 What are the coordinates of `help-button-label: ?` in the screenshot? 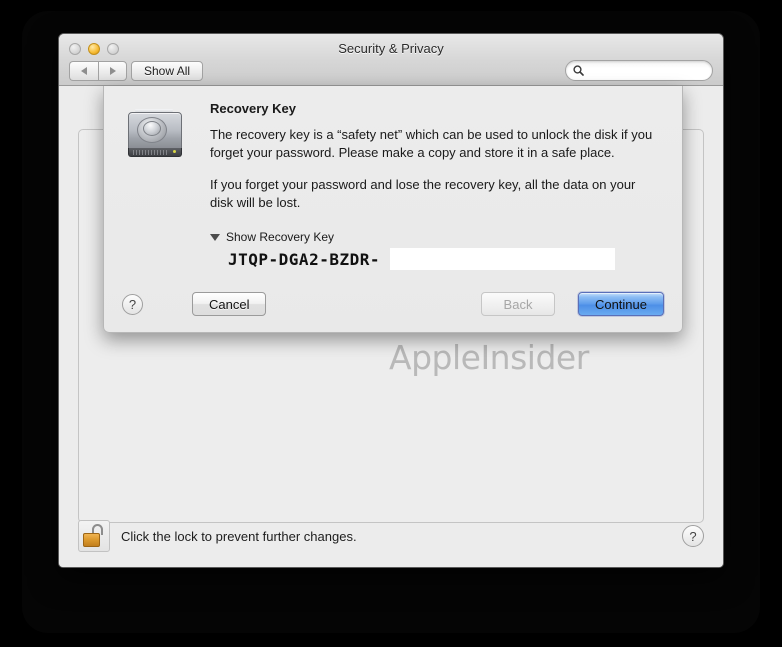 It's located at (132, 304).